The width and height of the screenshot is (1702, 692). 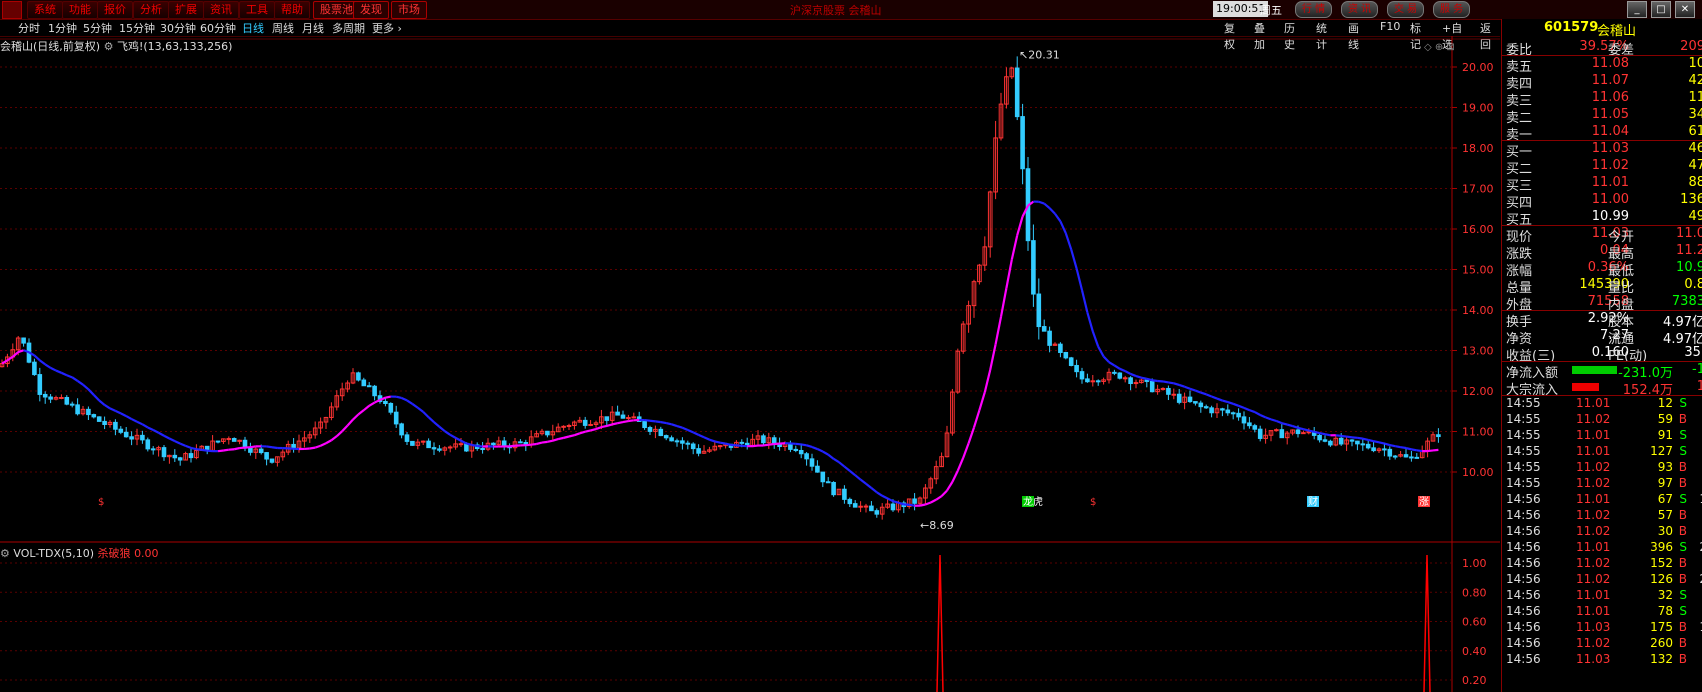 What do you see at coordinates (1686, 301) in the screenshot?
I see `row-value2: 7383` at bounding box center [1686, 301].